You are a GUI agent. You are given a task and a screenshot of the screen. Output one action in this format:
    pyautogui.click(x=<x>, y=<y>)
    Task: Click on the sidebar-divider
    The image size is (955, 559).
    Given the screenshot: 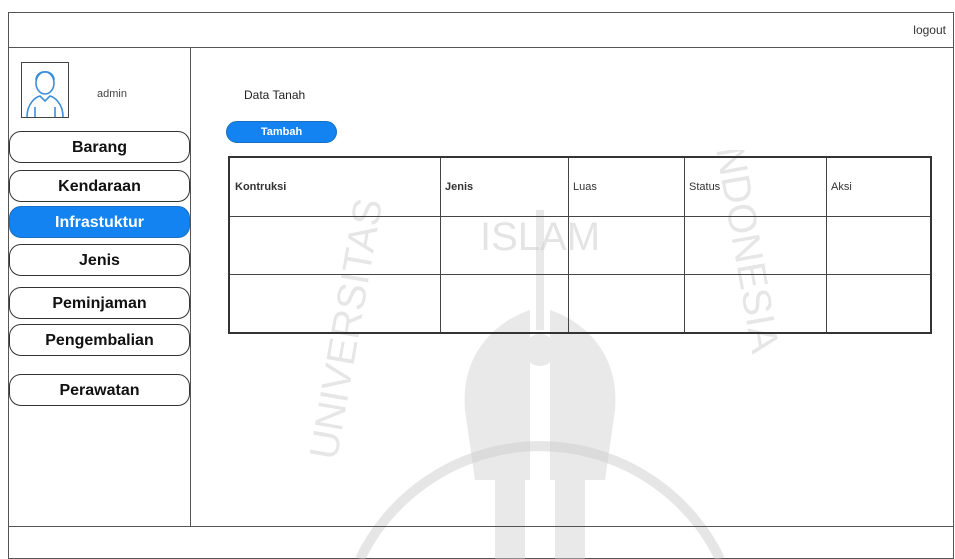 What is the action you would take?
    pyautogui.click(x=190, y=287)
    